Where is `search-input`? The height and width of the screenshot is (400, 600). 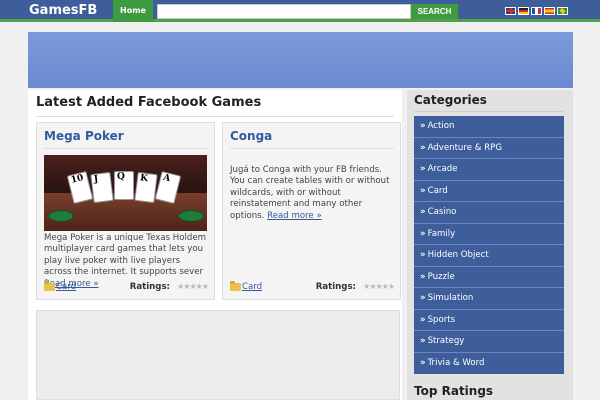
search-input is located at coordinates (284, 11).